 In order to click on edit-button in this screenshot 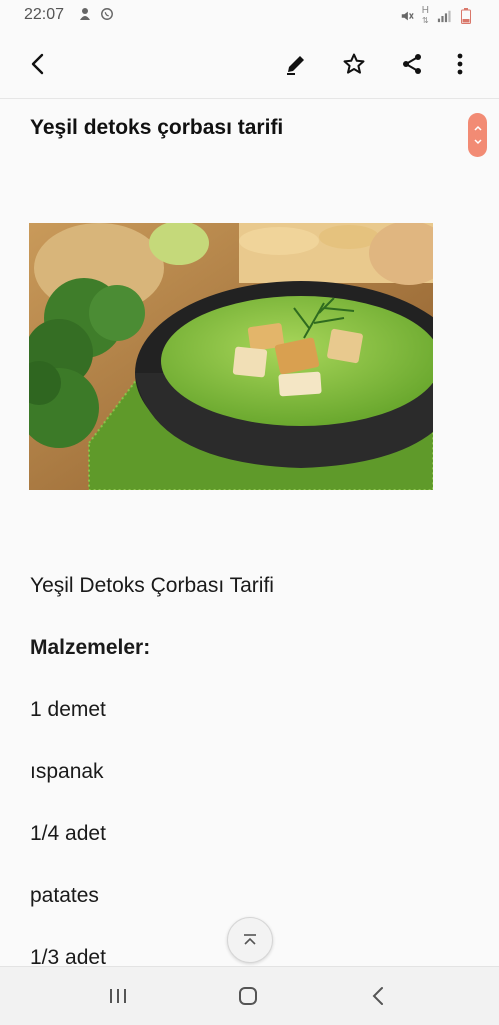, I will do `click(296, 64)`.